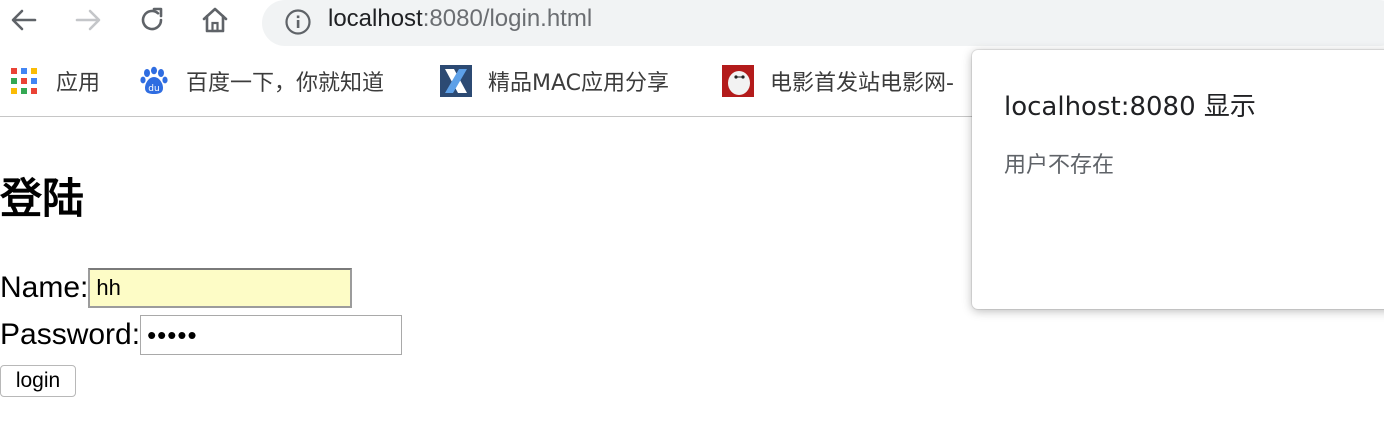  What do you see at coordinates (220, 288) in the screenshot?
I see `name-input: hh` at bounding box center [220, 288].